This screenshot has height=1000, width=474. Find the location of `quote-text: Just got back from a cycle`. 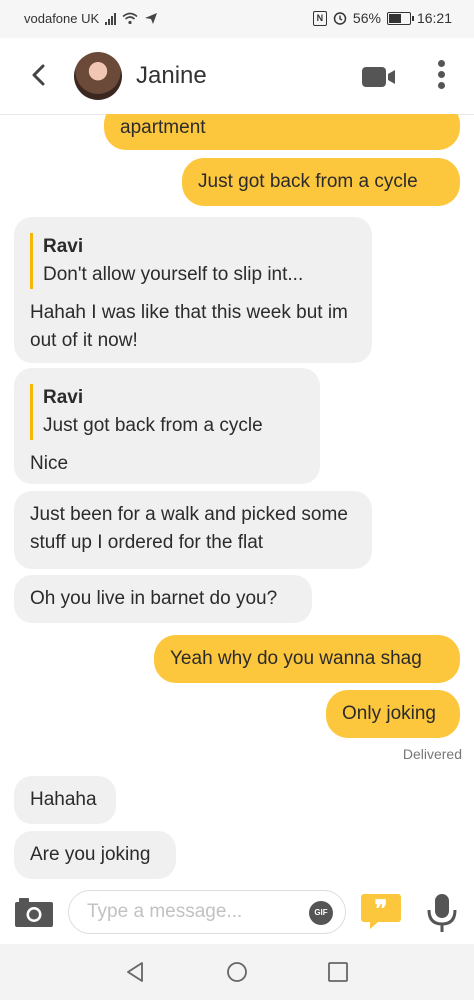

quote-text: Just got back from a cycle is located at coordinates (153, 425).